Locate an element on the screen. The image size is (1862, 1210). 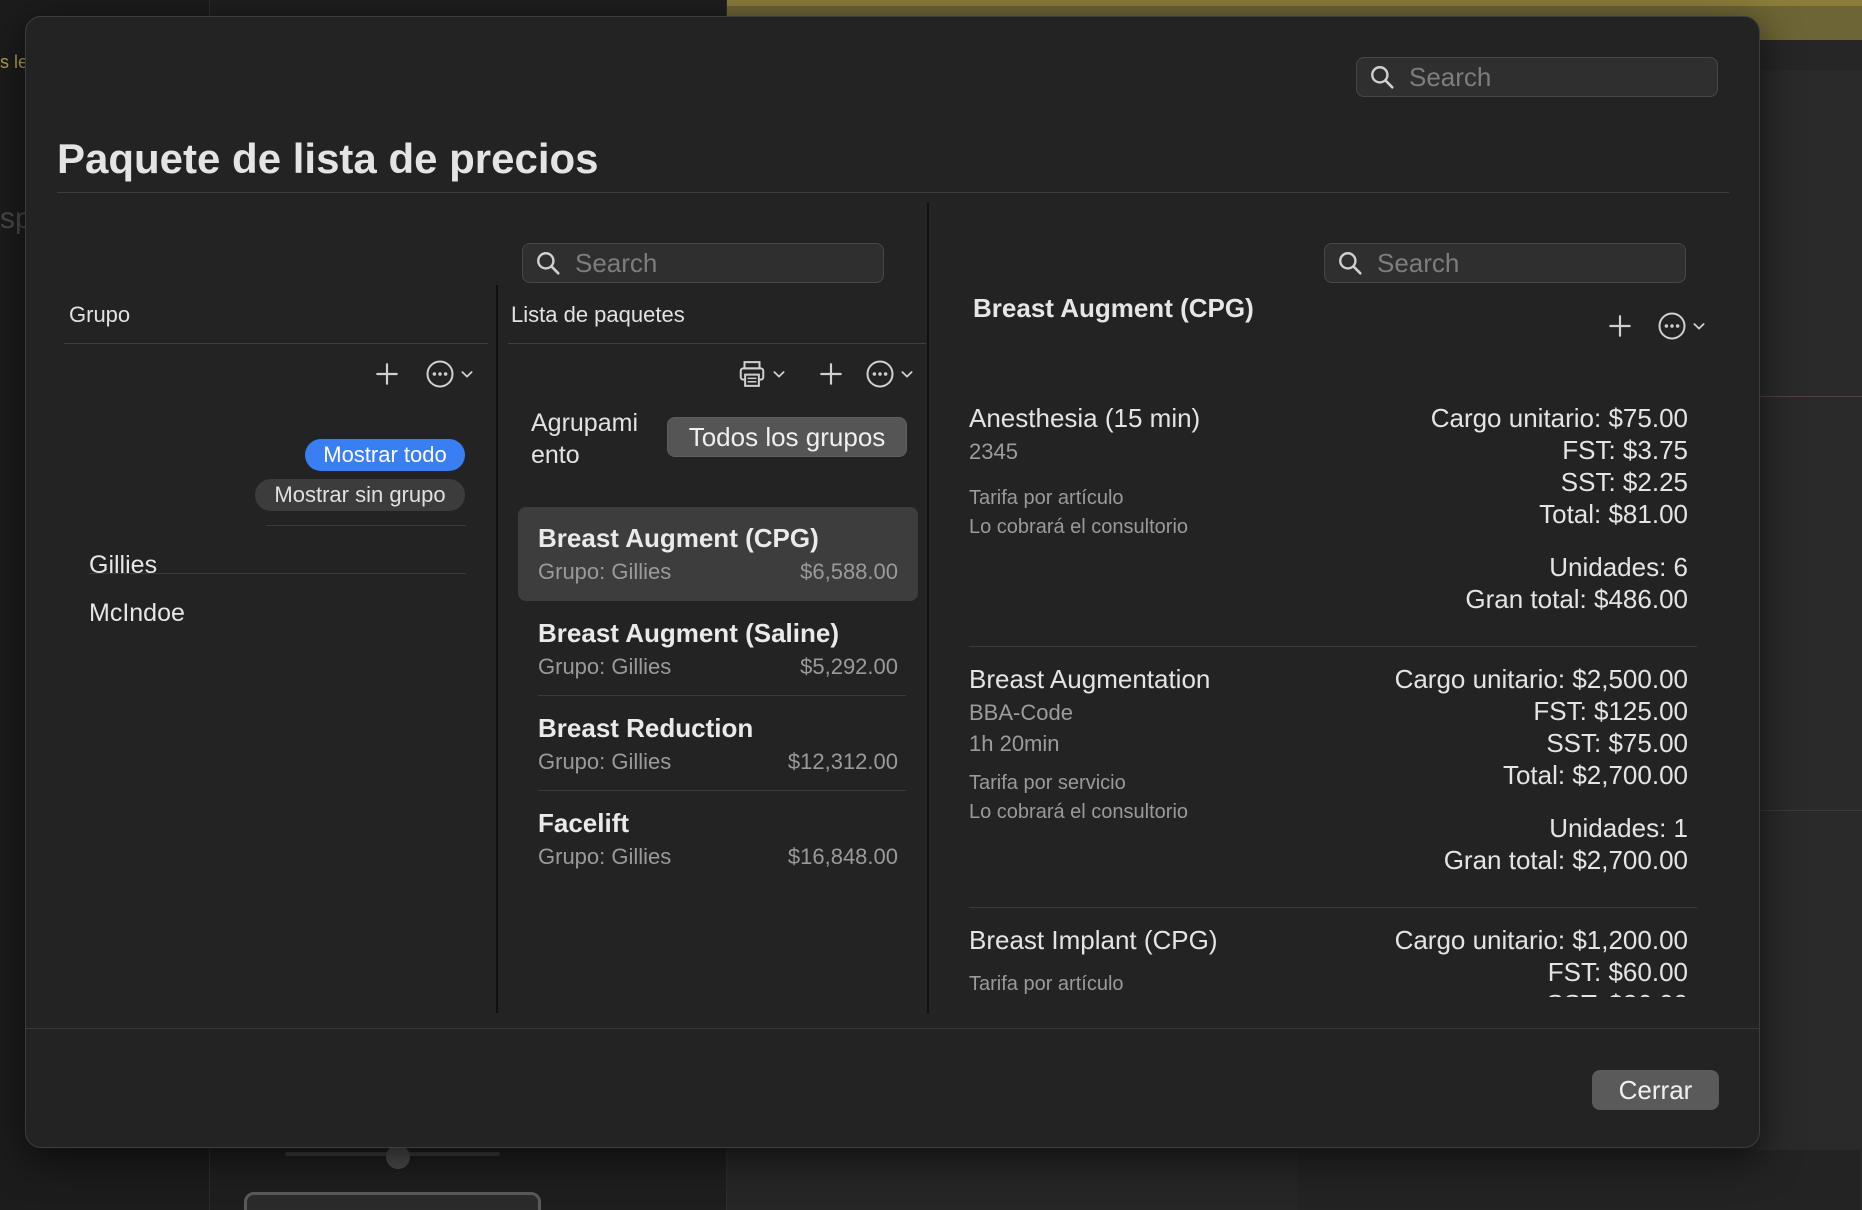
item-fst: FST: $125.00 is located at coordinates (1610, 711).